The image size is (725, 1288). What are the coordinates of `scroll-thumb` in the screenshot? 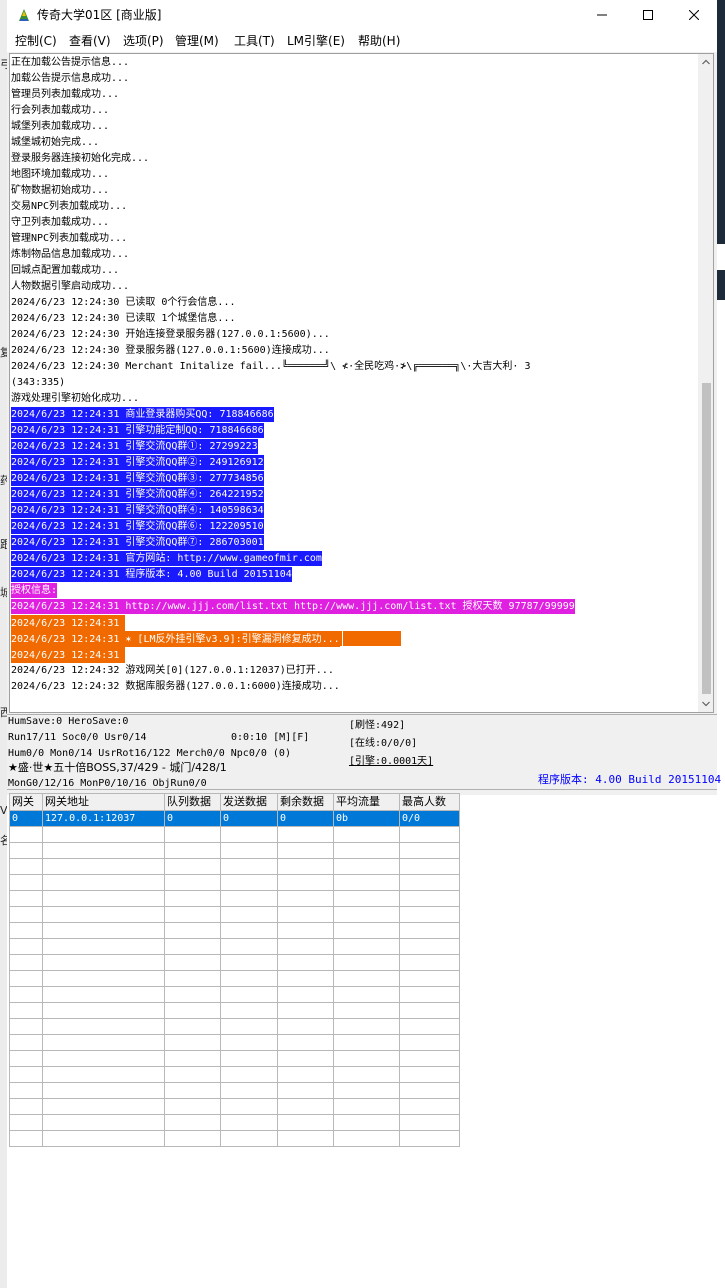 It's located at (706, 538).